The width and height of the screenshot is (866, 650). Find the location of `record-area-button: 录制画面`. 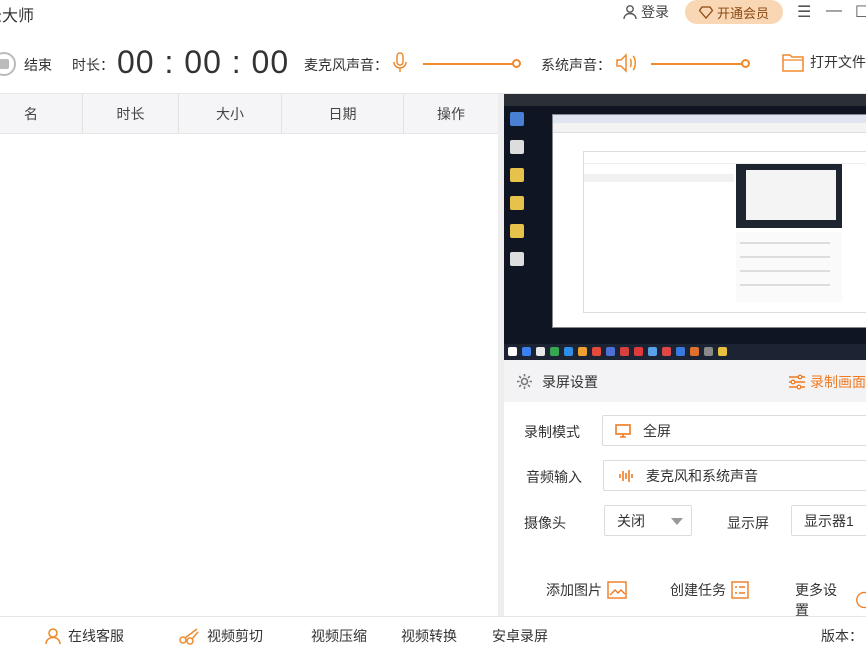

record-area-button: 录制画面 is located at coordinates (827, 382).